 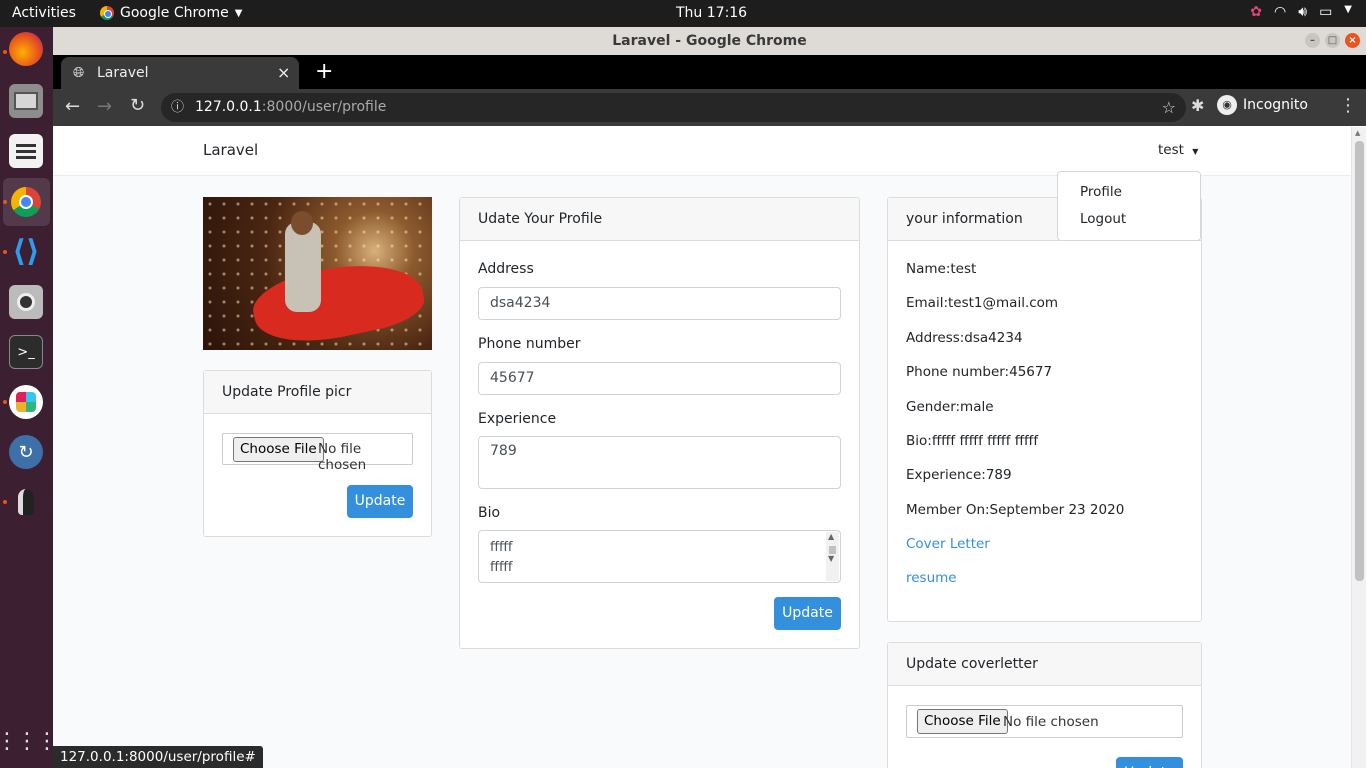 What do you see at coordinates (324, 71) in the screenshot?
I see `new-tab-icon: +` at bounding box center [324, 71].